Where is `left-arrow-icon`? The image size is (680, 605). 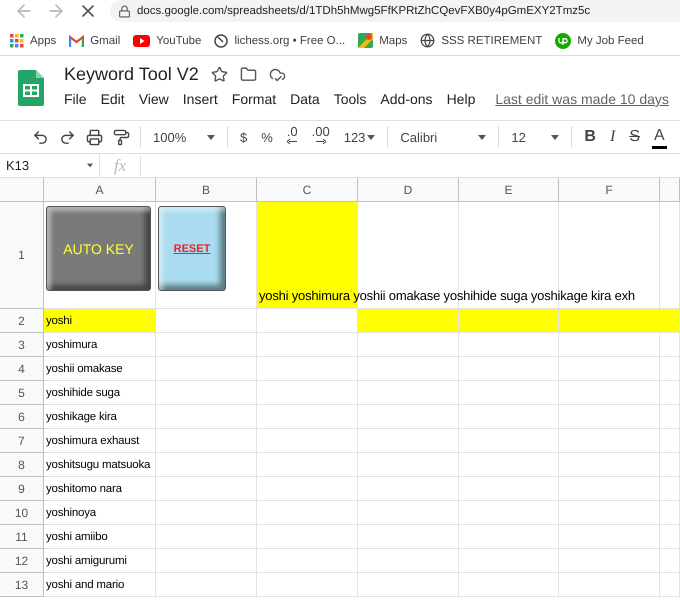
left-arrow-icon is located at coordinates (292, 141).